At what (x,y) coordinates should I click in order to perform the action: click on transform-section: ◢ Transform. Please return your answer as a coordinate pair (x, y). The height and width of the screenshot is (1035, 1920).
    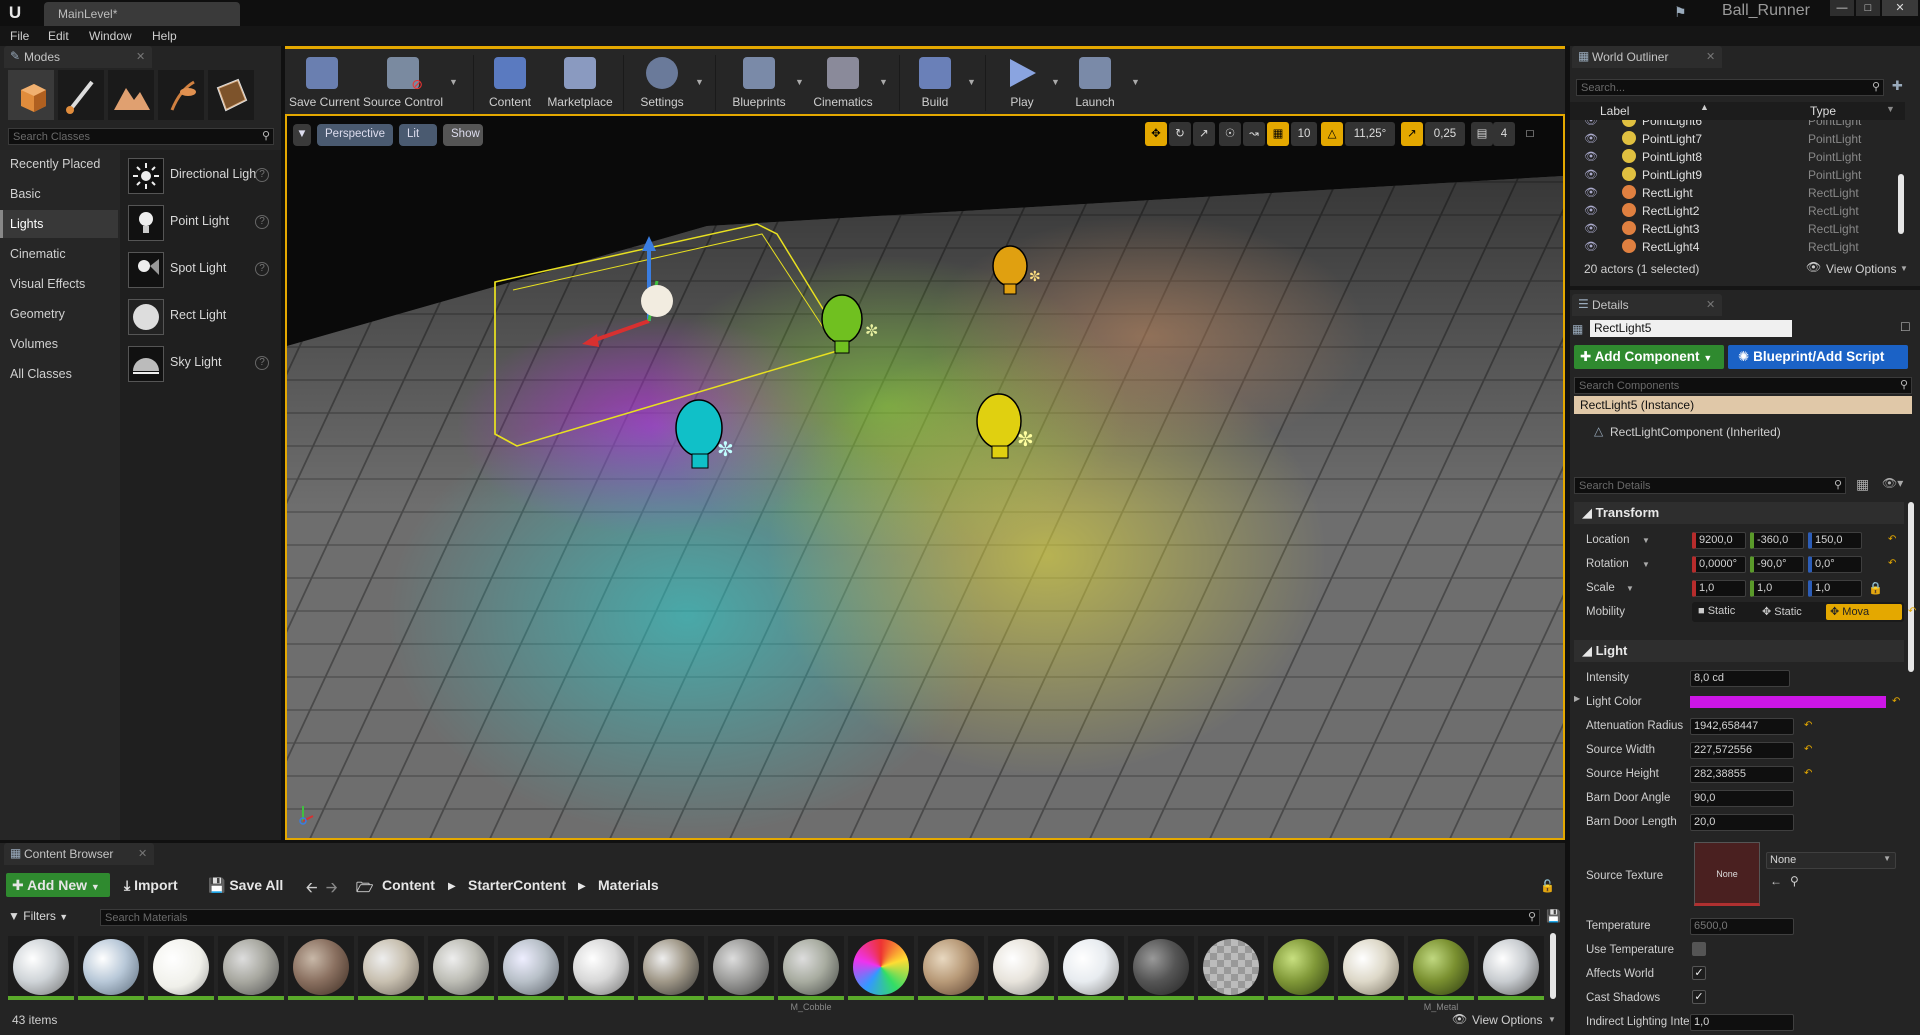
    Looking at the image, I should click on (1739, 513).